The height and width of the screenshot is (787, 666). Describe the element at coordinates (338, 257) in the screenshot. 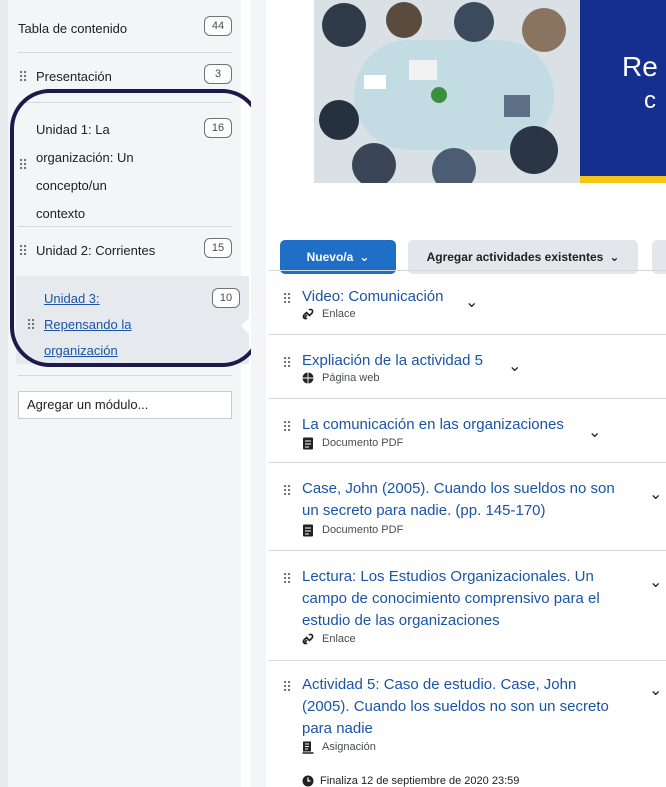

I see `new-button: Nuevo/a ⌄` at that location.